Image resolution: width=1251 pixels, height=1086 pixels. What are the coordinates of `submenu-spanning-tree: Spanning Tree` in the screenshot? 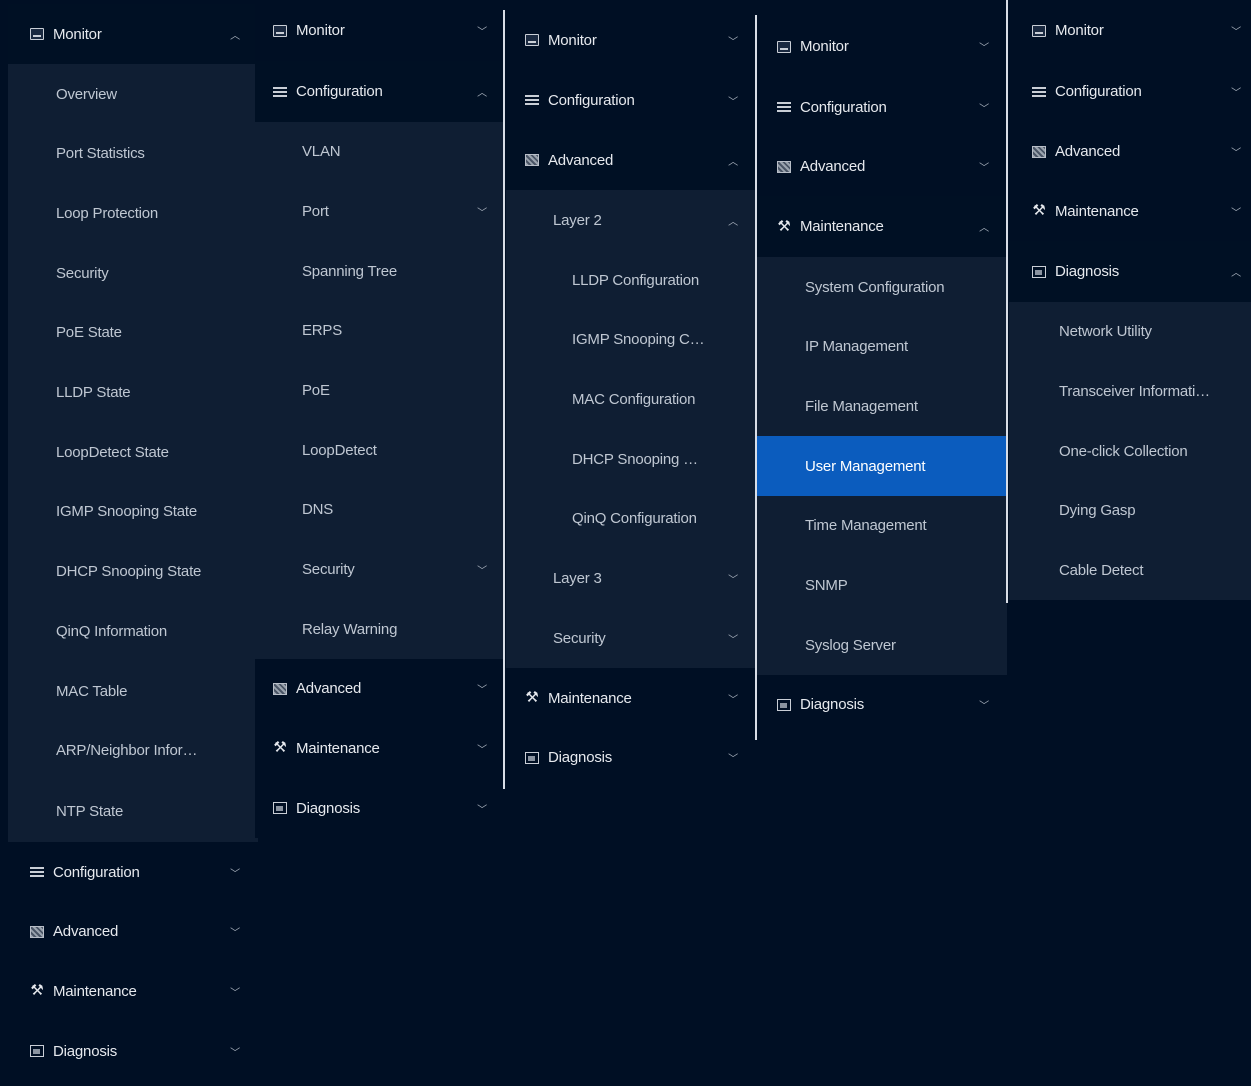 It's located at (380, 271).